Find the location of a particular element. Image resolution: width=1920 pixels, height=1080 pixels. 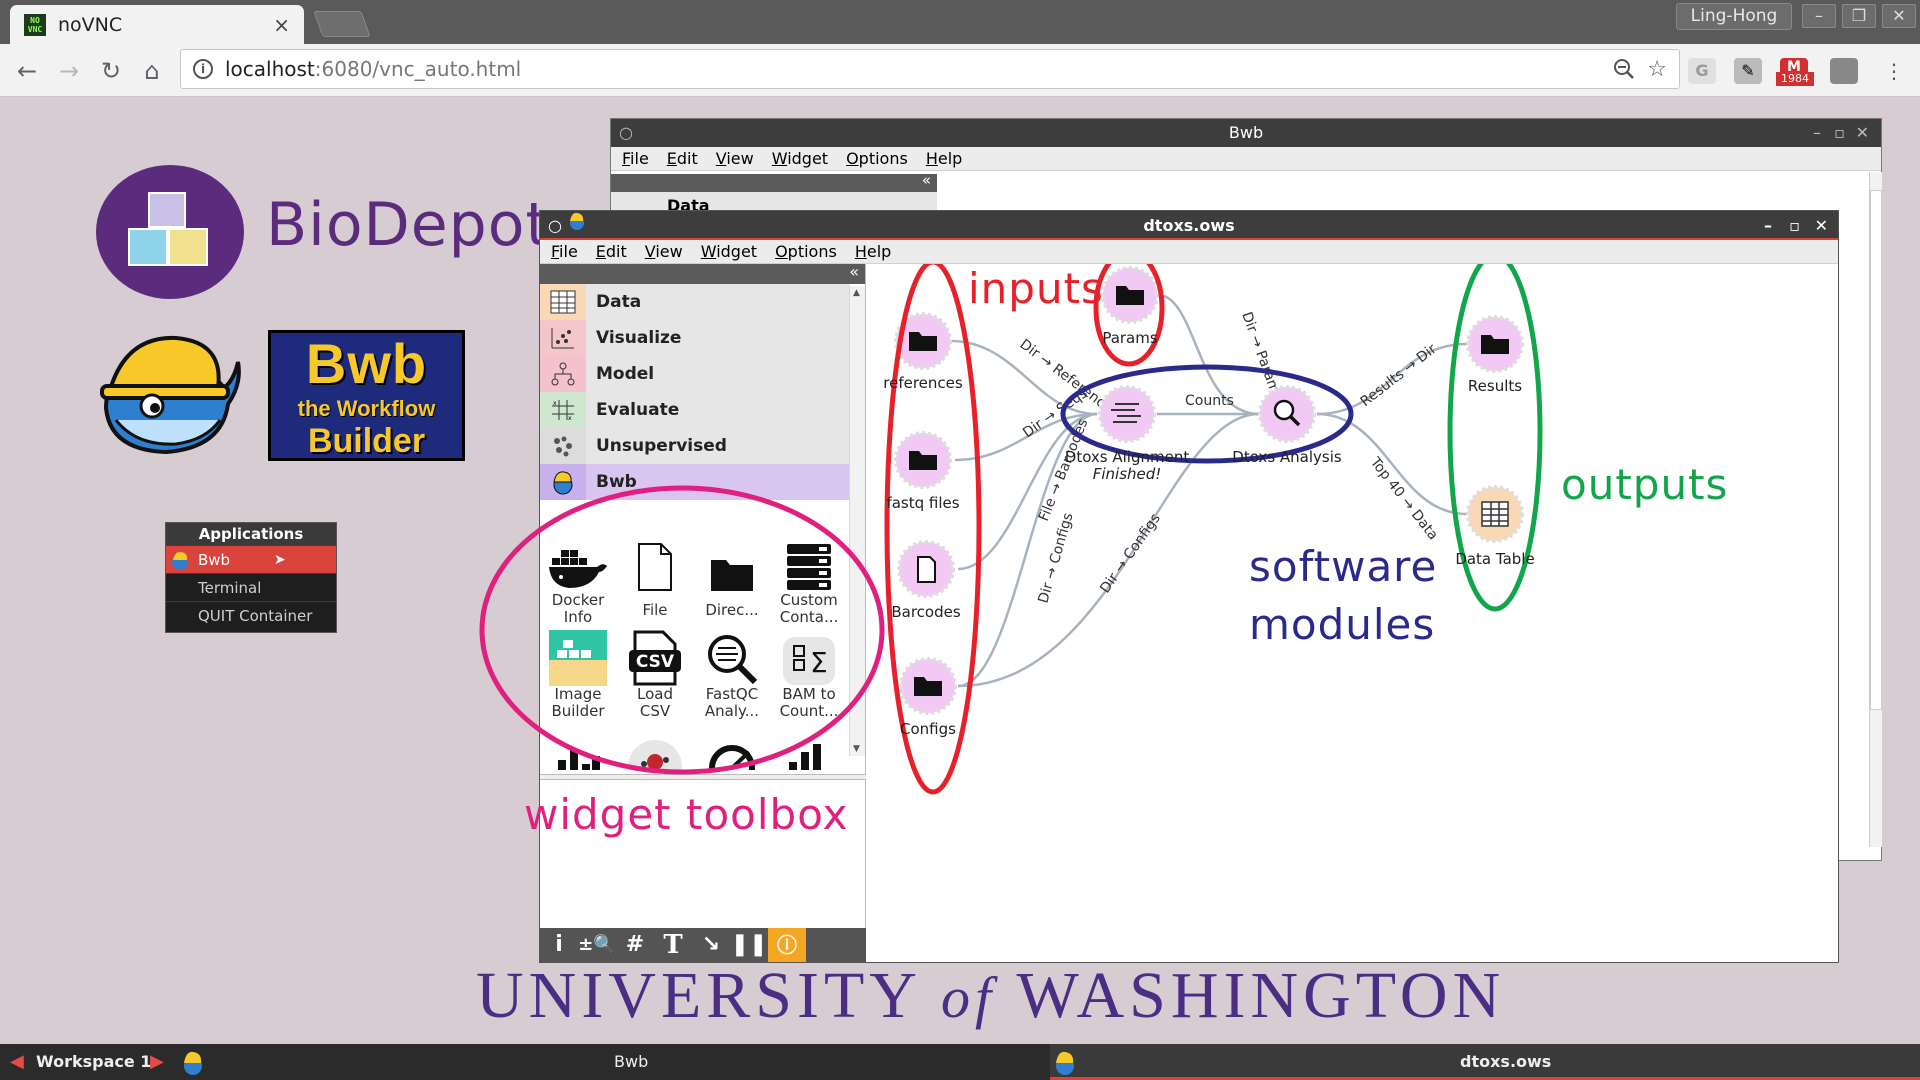

extension-g-icon: G is located at coordinates (1702, 71).